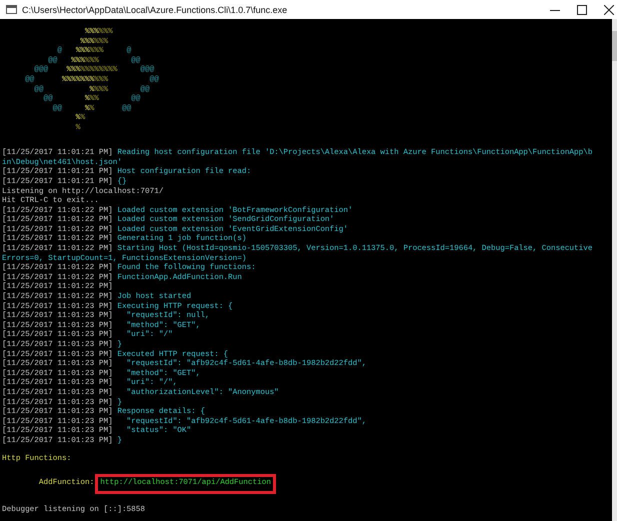 The image size is (617, 521). I want to click on close-icon, so click(609, 9).